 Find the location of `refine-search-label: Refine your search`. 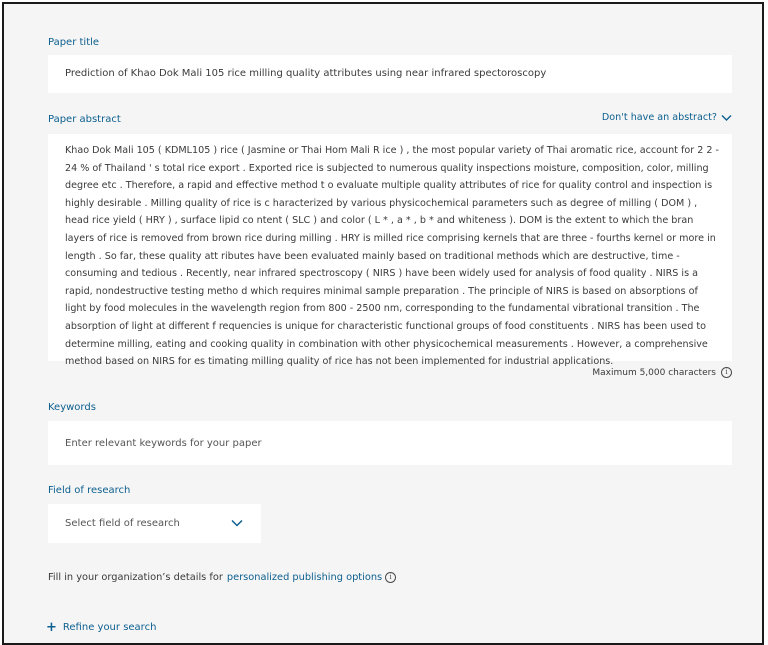

refine-search-label: Refine your search is located at coordinates (109, 627).